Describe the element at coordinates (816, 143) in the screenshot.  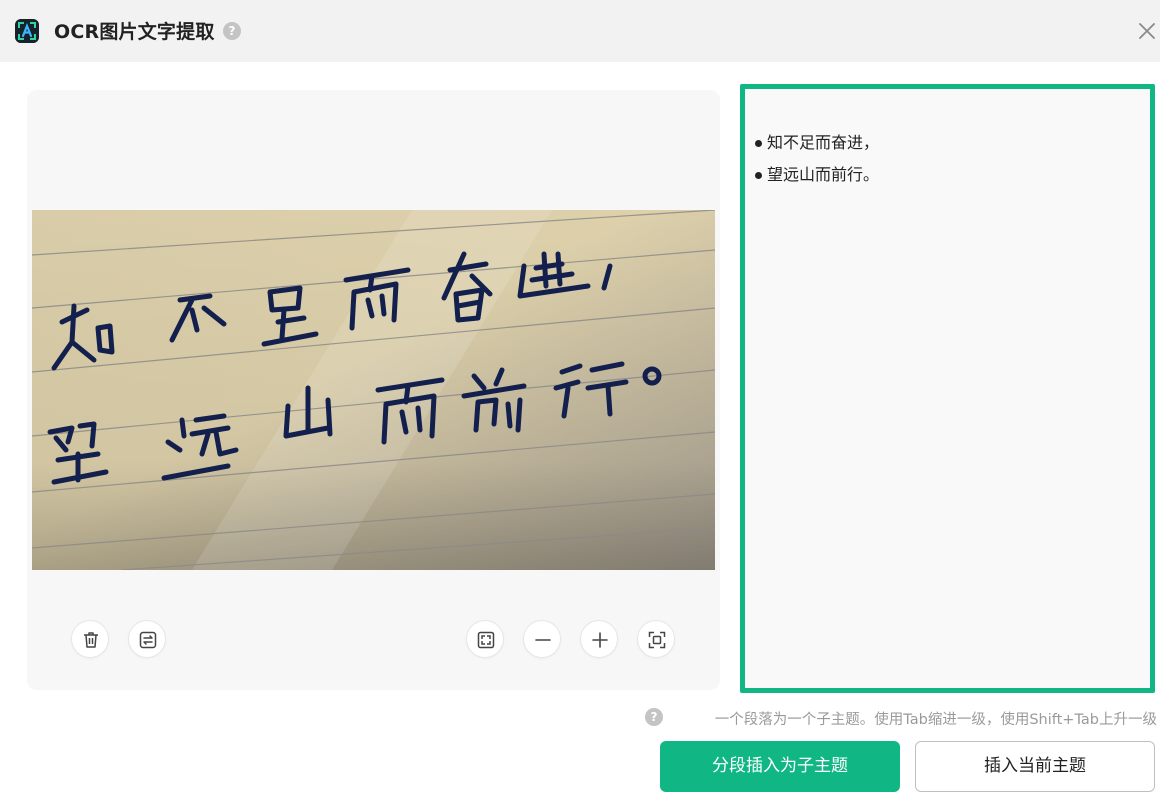
I see `result-line: 知不足而奋进，` at that location.